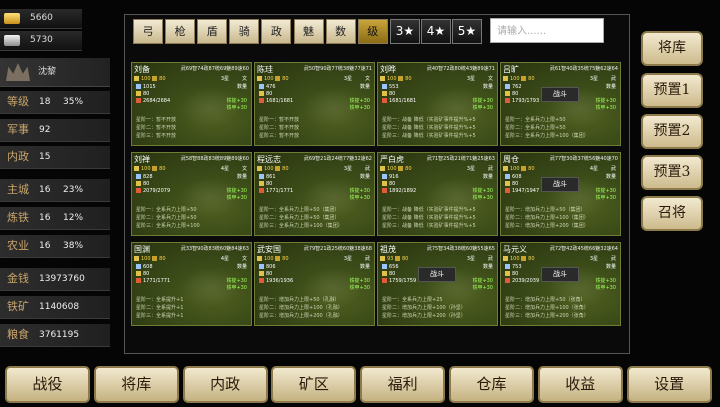 Image resolution: width=720 pixels, height=407 pixels. I want to click on general-attributes: 武69智21政24统77魅32速62, so click(337, 159).